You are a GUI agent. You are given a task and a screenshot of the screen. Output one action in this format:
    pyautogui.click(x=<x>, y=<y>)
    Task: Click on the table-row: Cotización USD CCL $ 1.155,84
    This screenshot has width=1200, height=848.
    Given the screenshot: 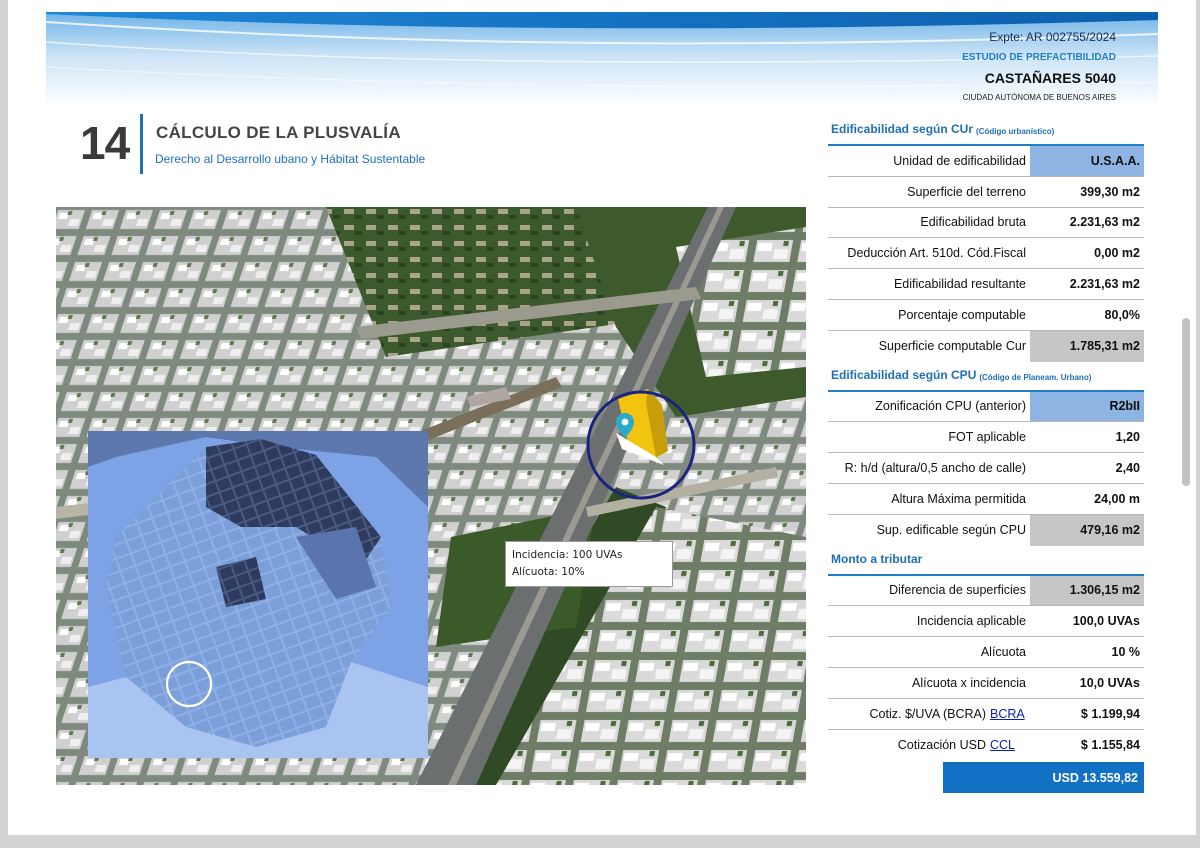 What is the action you would take?
    pyautogui.click(x=986, y=745)
    